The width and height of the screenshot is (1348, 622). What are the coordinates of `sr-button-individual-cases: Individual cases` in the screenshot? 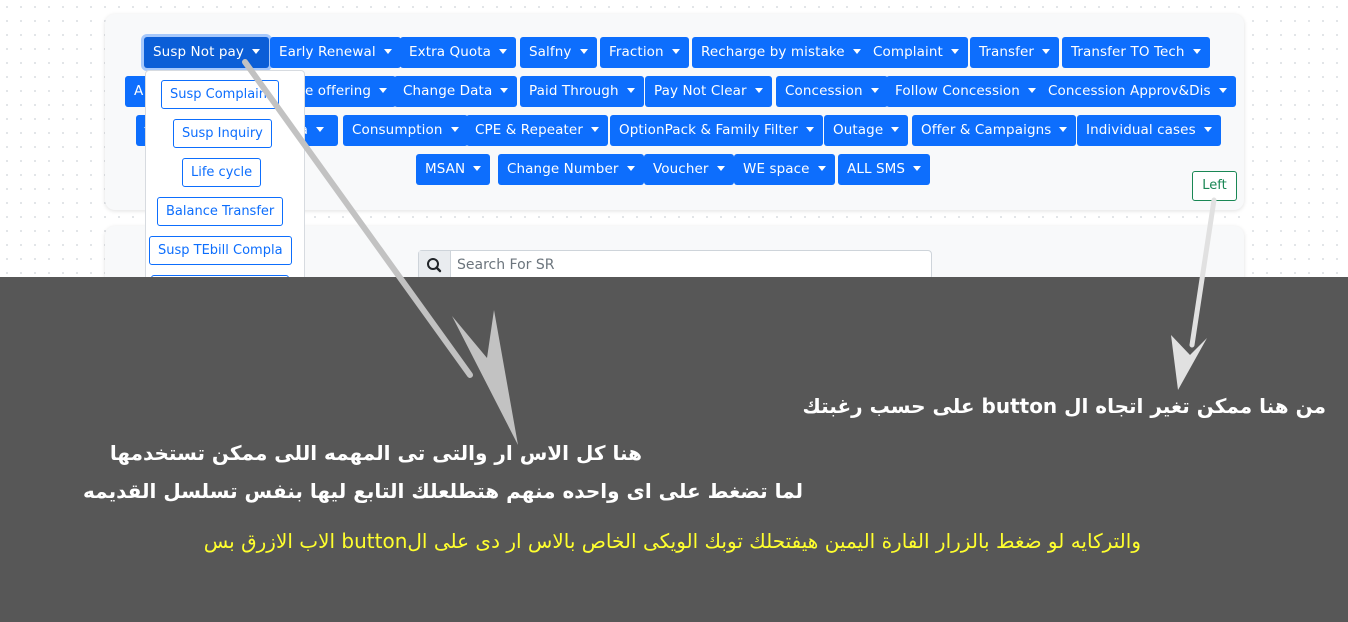 It's located at (1149, 130).